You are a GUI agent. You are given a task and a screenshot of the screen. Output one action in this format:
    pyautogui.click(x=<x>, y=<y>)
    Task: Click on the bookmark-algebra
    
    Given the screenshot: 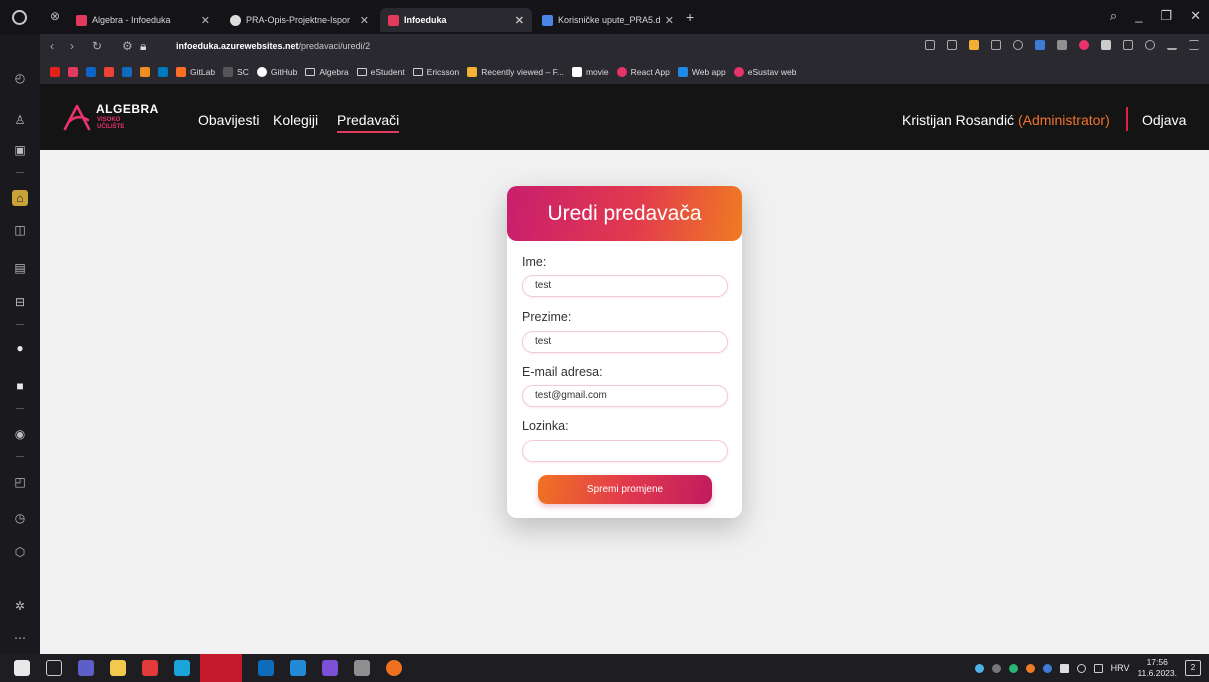 What is the action you would take?
    pyautogui.click(x=73, y=72)
    